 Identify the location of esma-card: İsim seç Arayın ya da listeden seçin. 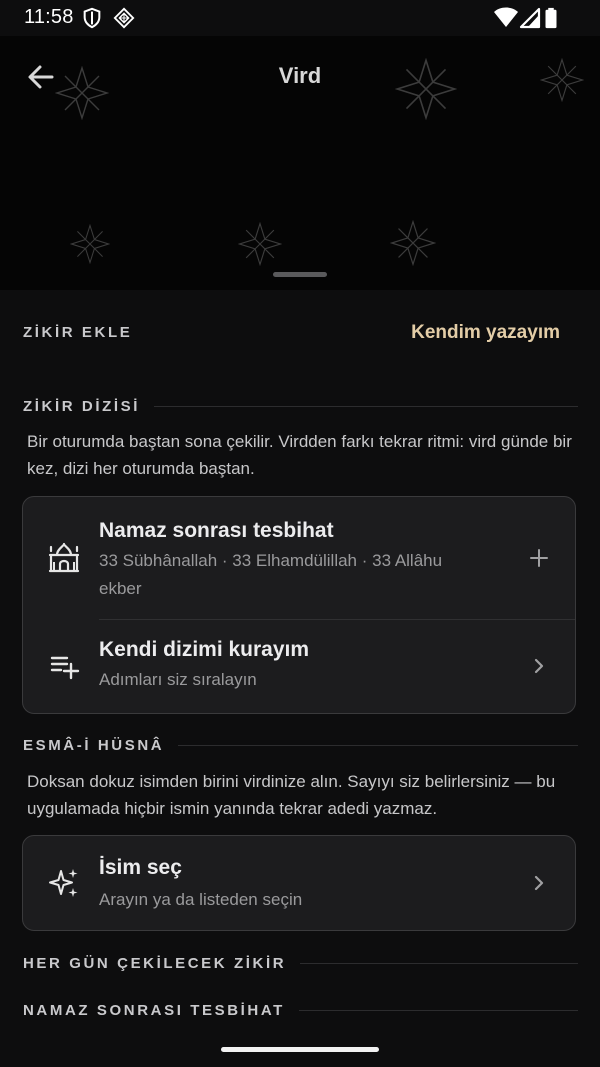
(299, 883).